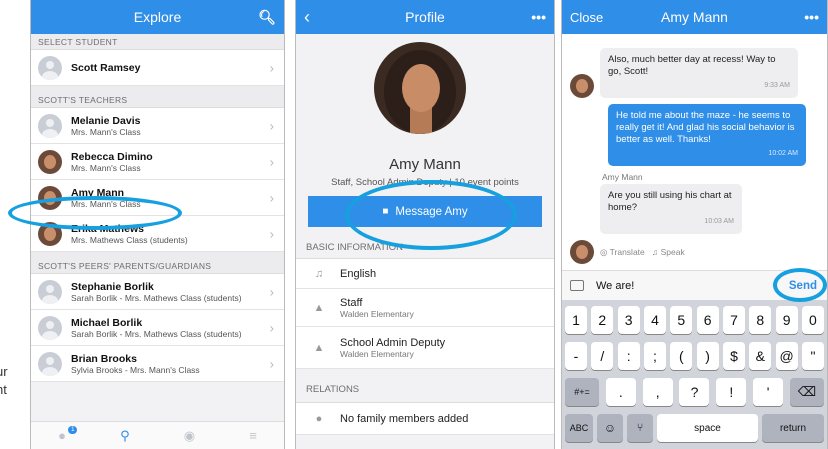 The width and height of the screenshot is (828, 449). I want to click on abc-key: ABC, so click(579, 428).